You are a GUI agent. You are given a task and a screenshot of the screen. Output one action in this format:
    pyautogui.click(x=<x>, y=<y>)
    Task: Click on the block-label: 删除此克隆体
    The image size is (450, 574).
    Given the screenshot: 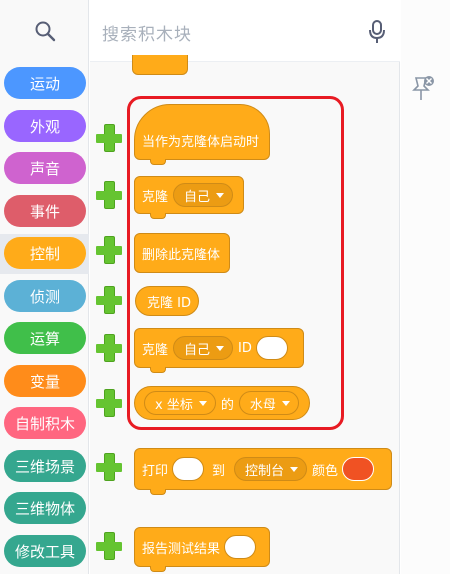 What is the action you would take?
    pyautogui.click(x=181, y=255)
    